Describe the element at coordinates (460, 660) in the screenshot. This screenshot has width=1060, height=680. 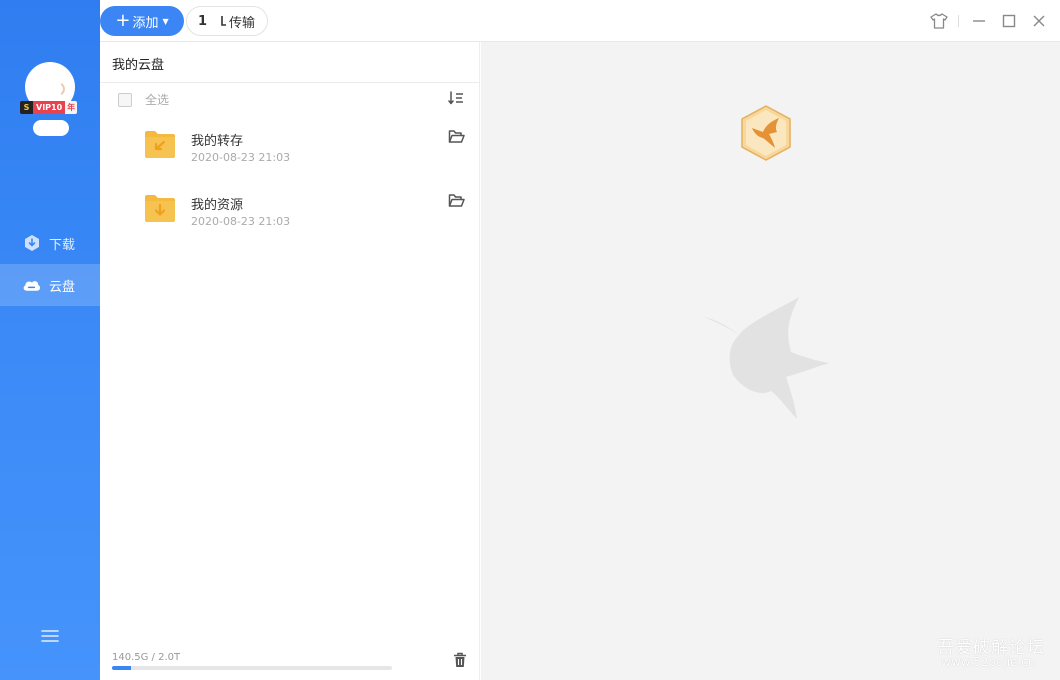
I see `trash-icon` at that location.